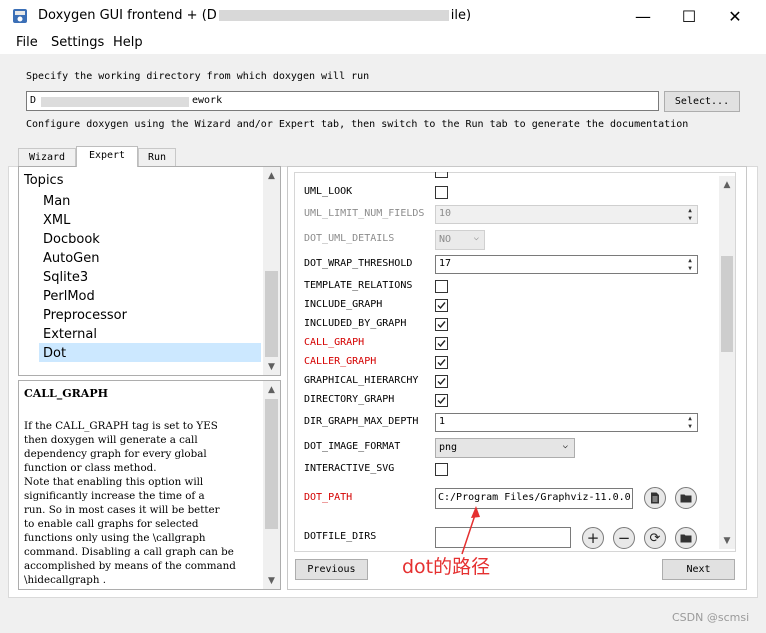 The width and height of the screenshot is (766, 633). I want to click on spin-value: 17, so click(445, 263).